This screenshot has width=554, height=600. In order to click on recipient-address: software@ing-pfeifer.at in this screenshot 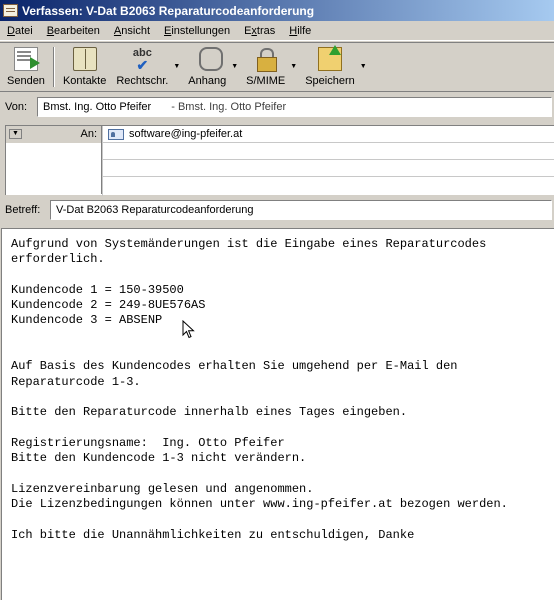, I will do `click(175, 134)`.